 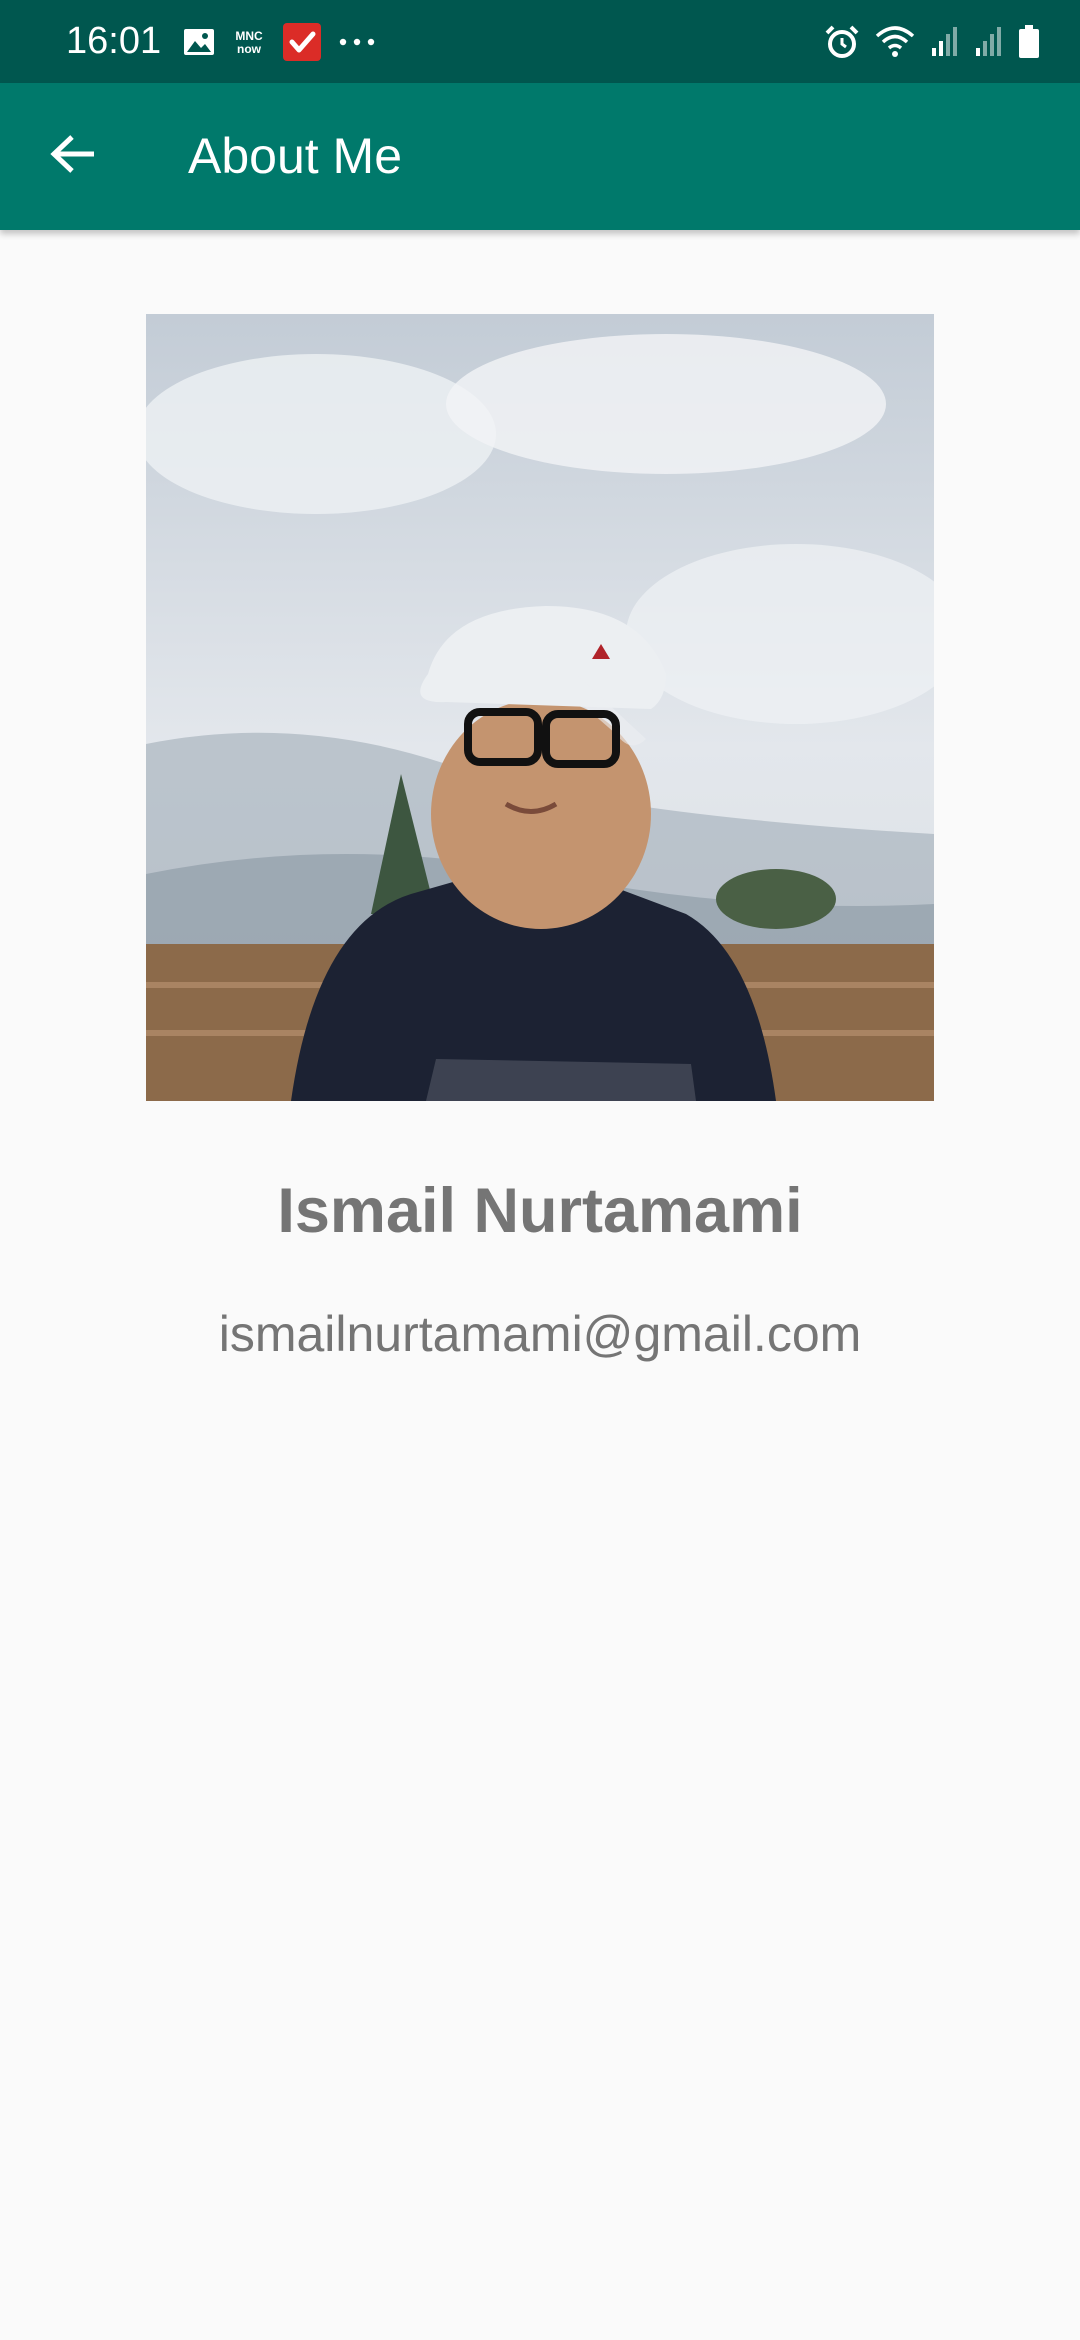 What do you see at coordinates (357, 42) in the screenshot?
I see `more-dots-icon` at bounding box center [357, 42].